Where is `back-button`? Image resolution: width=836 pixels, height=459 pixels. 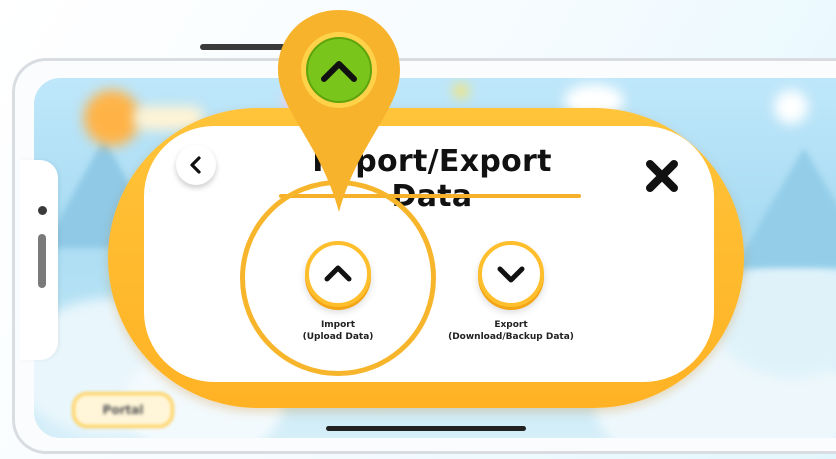 back-button is located at coordinates (196, 165).